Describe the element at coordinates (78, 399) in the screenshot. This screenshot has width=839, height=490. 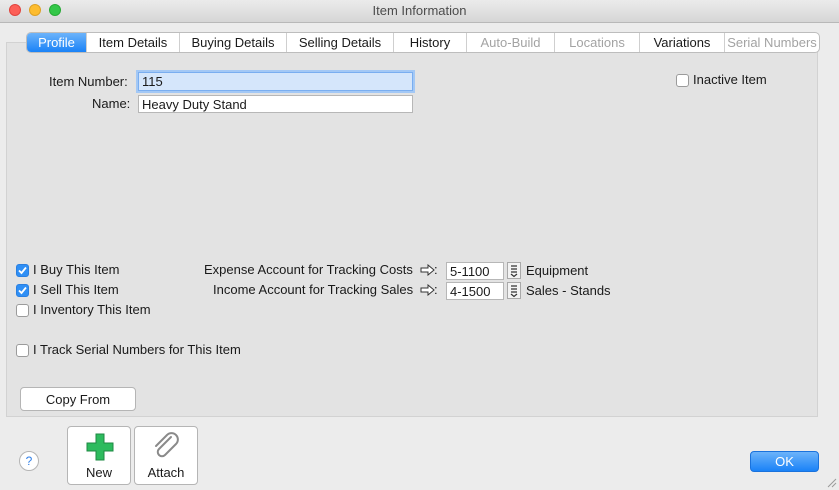
I see `copy-from-button: Copy From` at that location.